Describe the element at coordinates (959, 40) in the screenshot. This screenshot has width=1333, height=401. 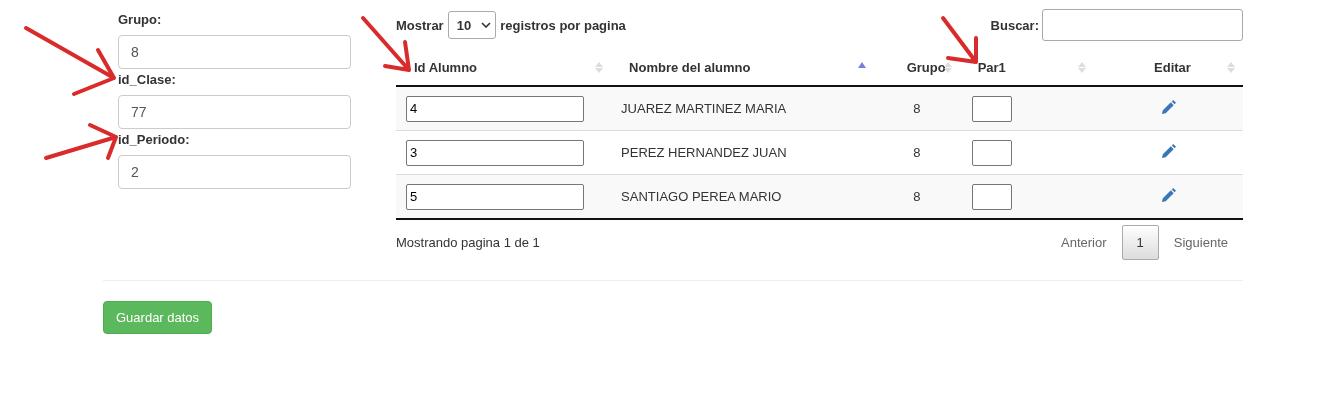
I see `arrow-drawing` at that location.